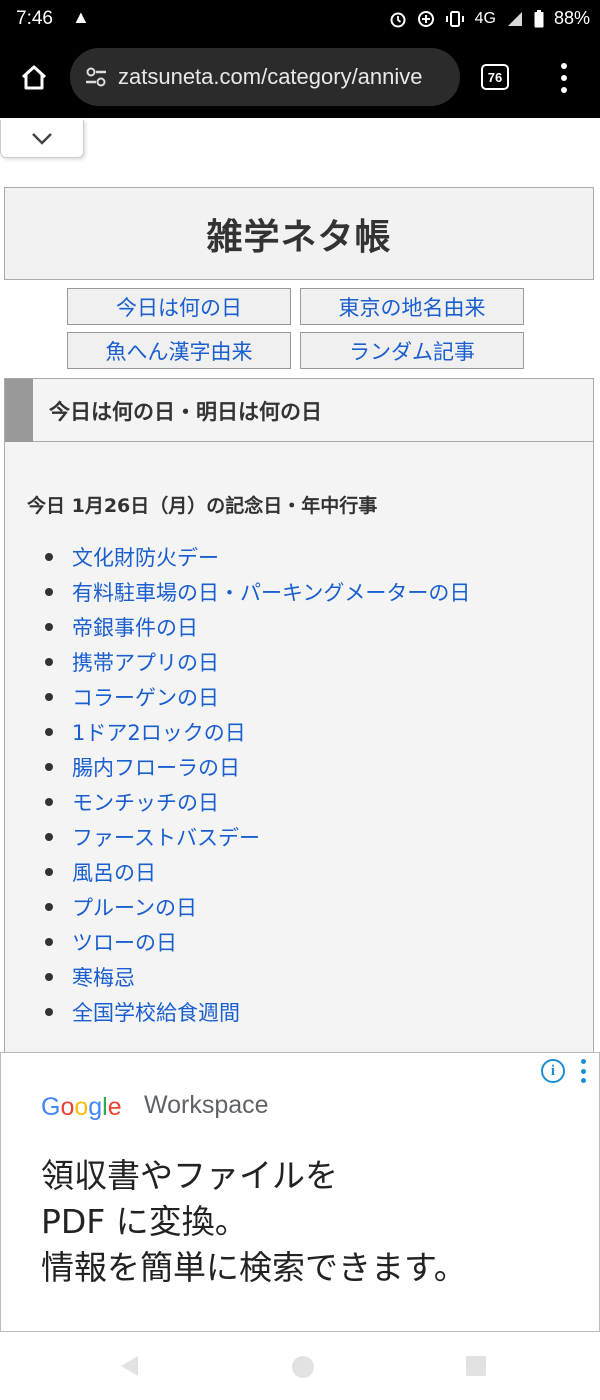 This screenshot has height=1400, width=600. I want to click on event-link: プルーンの日, so click(134, 907).